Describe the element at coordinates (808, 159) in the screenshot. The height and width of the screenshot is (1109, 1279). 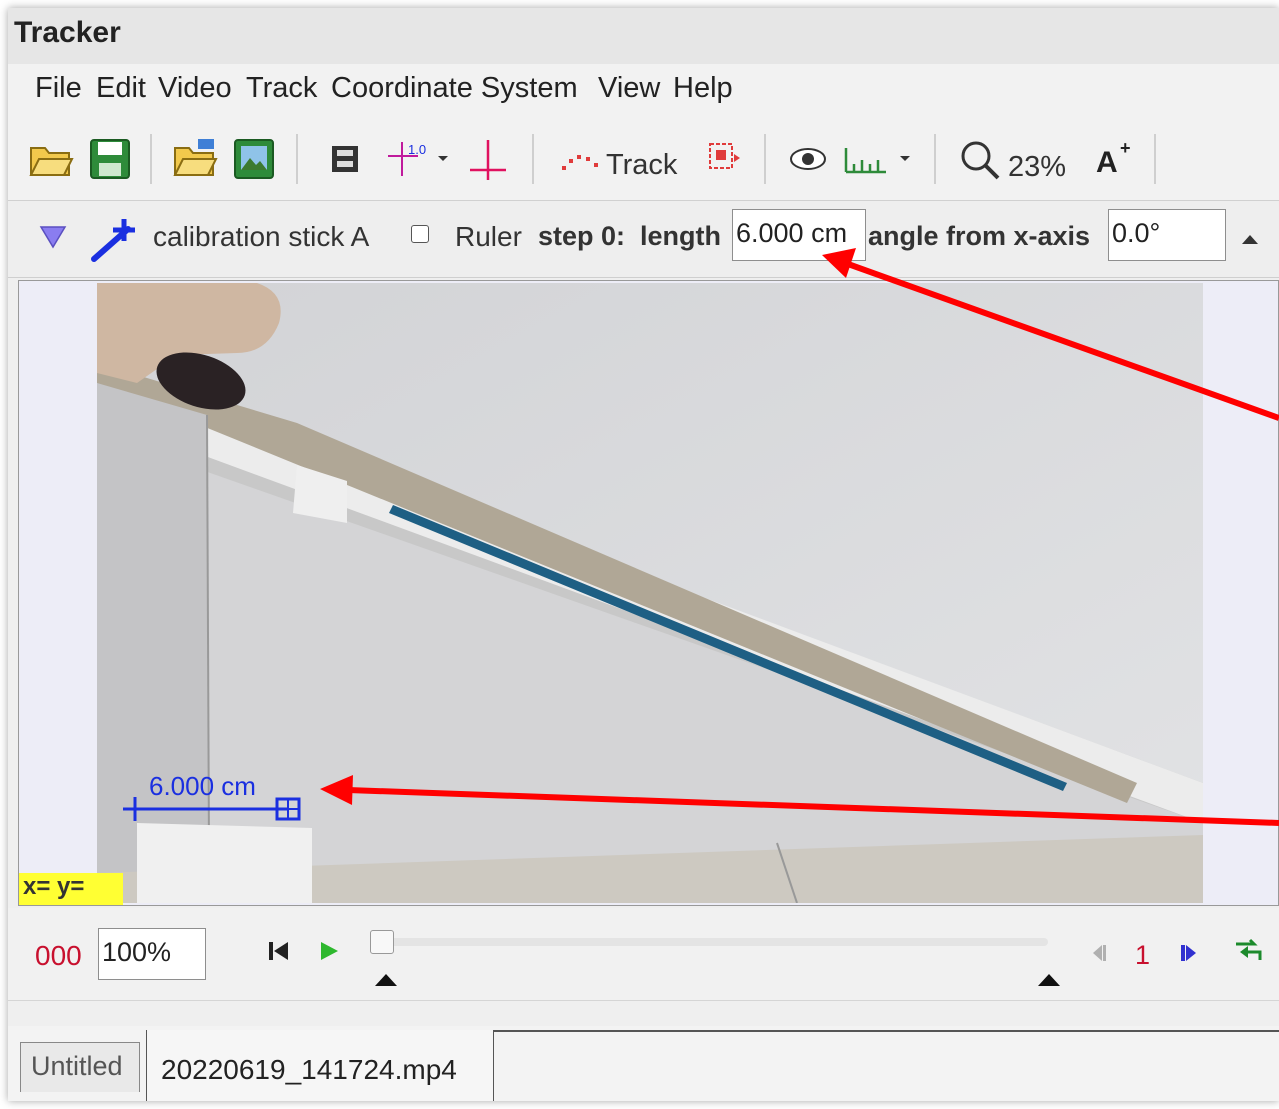
I see `eye-icon` at that location.